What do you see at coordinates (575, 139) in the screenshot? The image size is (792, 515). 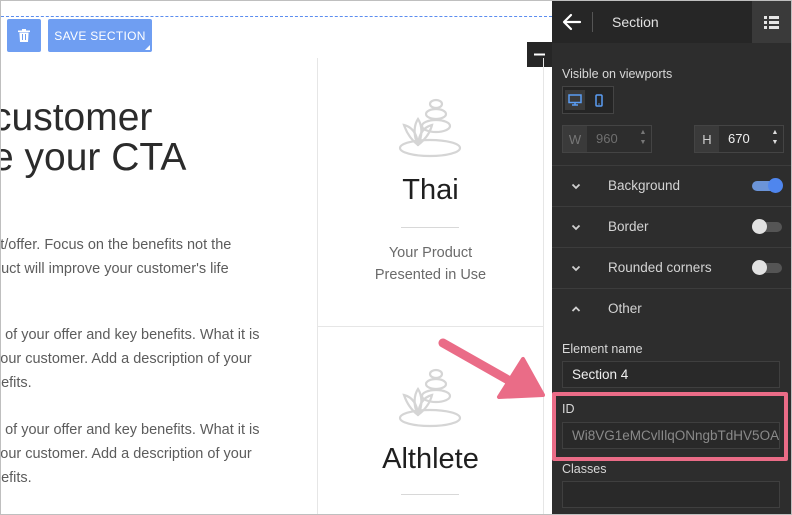 I see `width-label: W` at bounding box center [575, 139].